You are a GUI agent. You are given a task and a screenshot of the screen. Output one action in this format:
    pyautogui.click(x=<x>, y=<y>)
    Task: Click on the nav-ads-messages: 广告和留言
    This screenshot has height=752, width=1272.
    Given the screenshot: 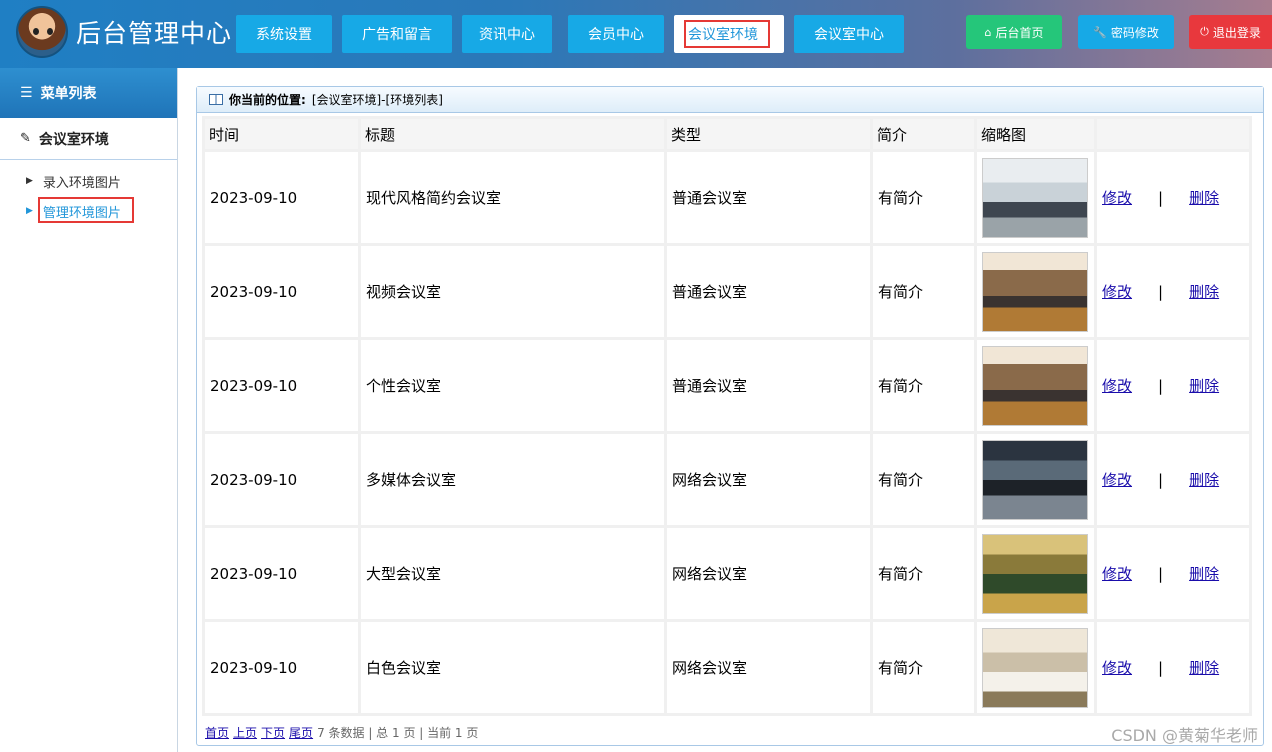 What is the action you would take?
    pyautogui.click(x=397, y=34)
    